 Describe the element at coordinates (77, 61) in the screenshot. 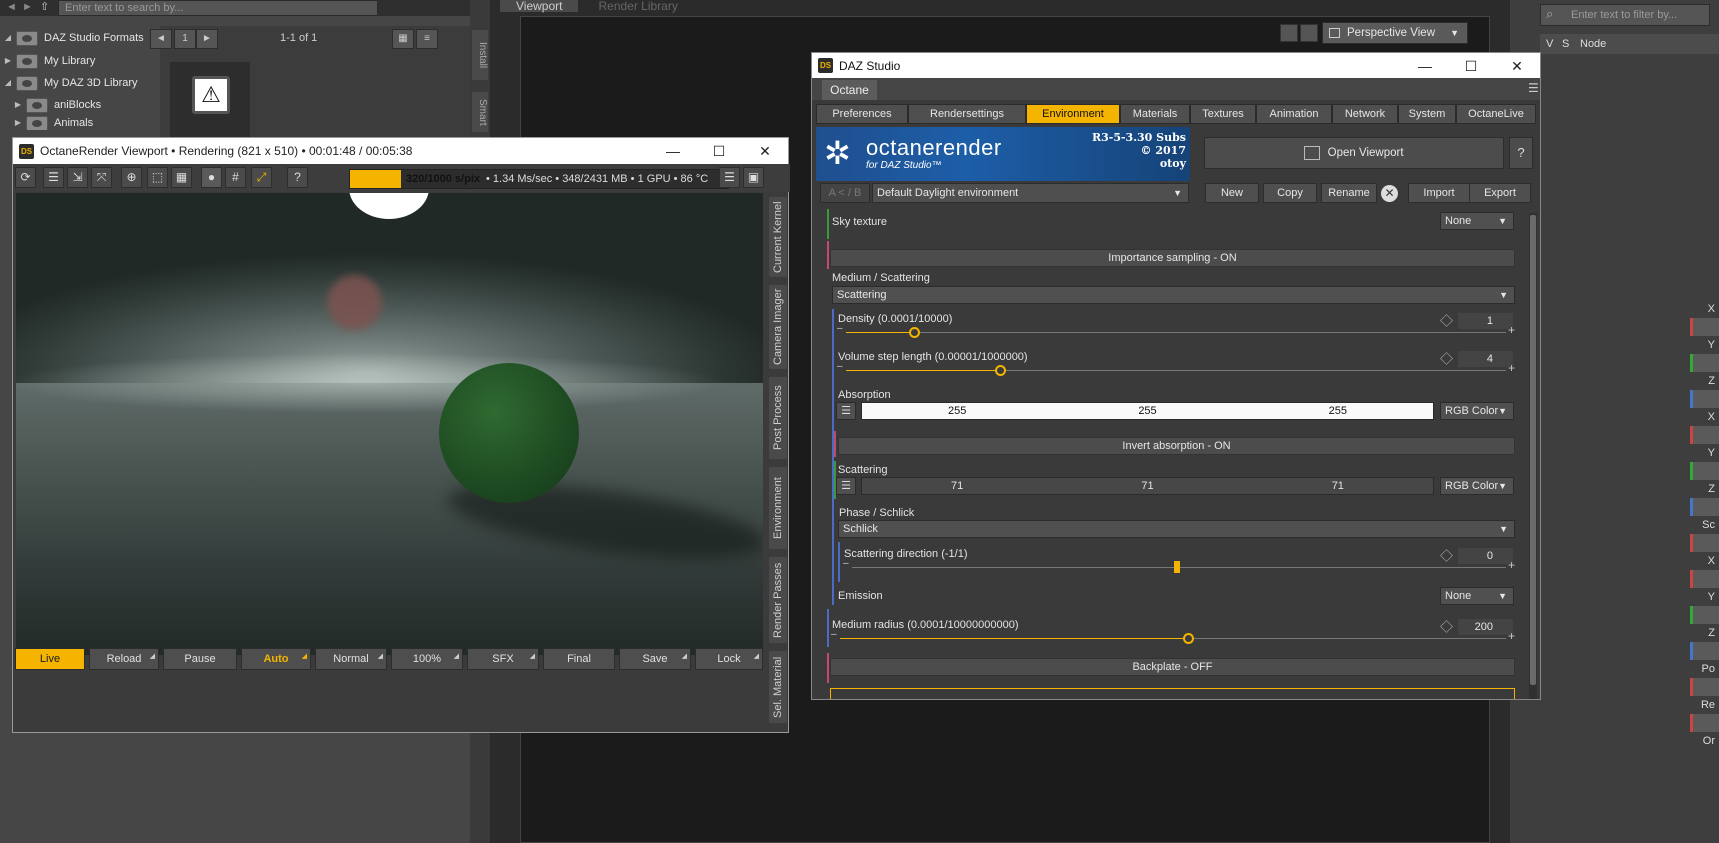

I see `tree-item: ▶ My Library` at that location.